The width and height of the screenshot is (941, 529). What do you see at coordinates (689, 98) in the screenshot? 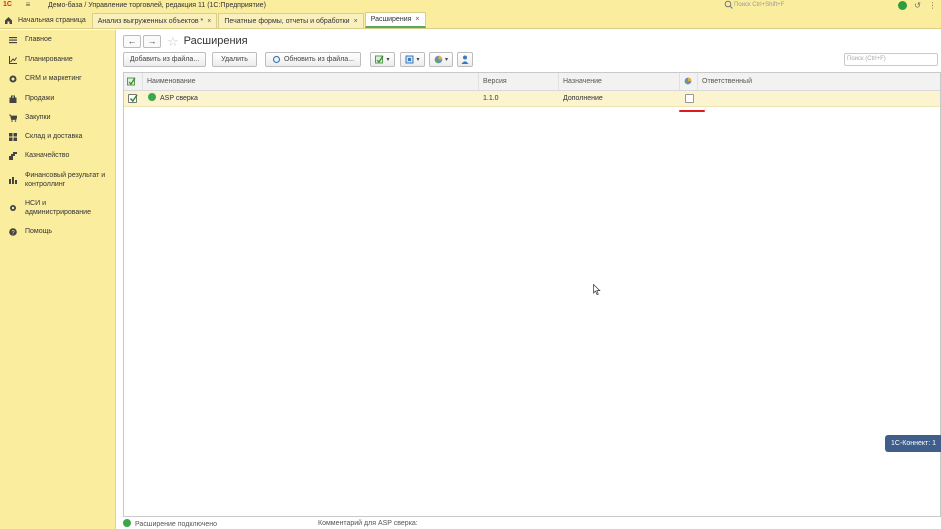
I see `safe-mode-checkbox` at bounding box center [689, 98].